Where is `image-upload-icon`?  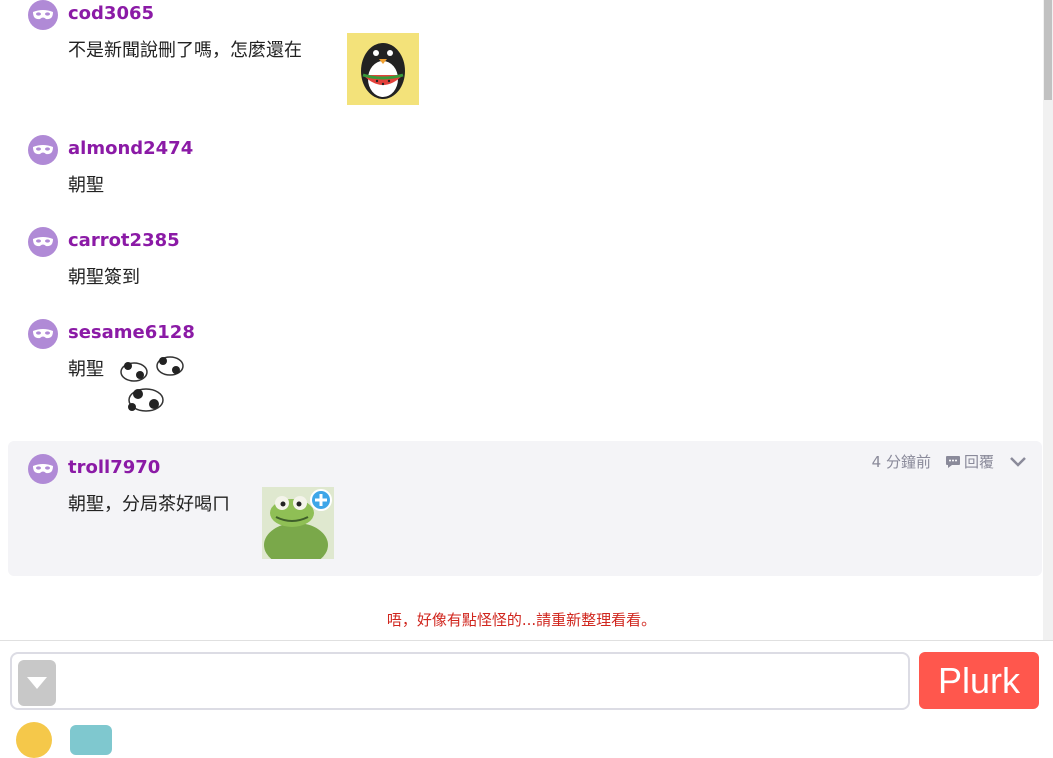 image-upload-icon is located at coordinates (91, 740).